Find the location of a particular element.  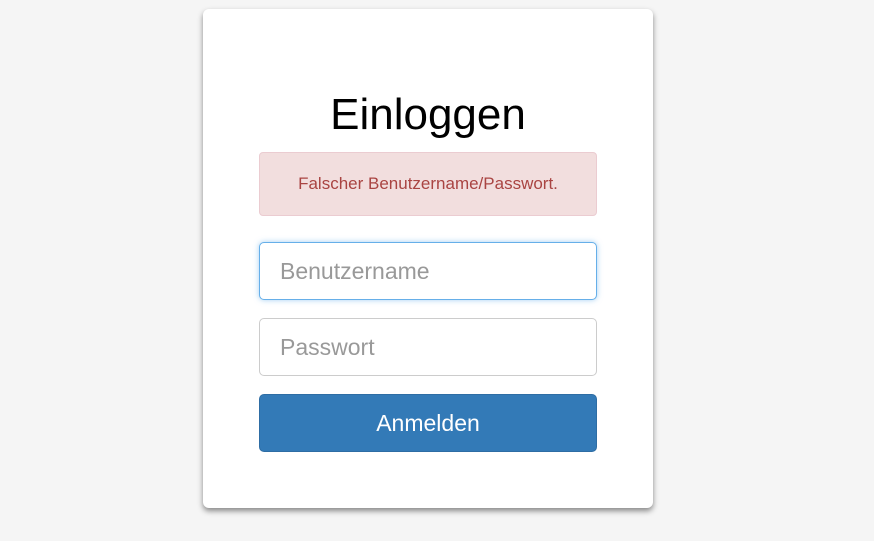

password-input is located at coordinates (428, 347).